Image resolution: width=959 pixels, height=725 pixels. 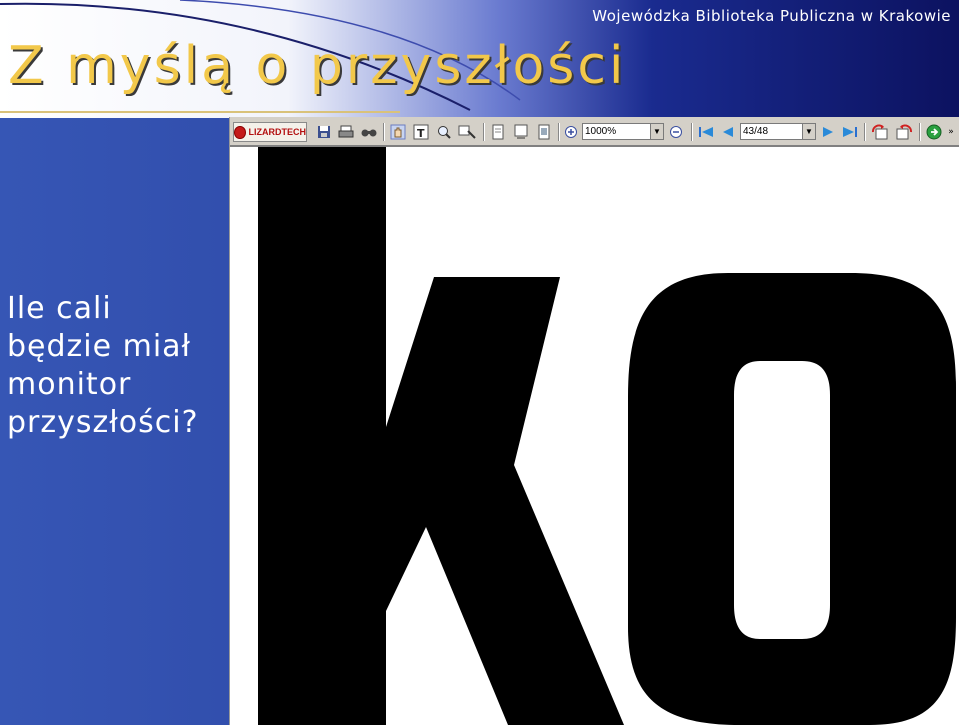 I want to click on question-line: będzie miał, so click(x=99, y=346).